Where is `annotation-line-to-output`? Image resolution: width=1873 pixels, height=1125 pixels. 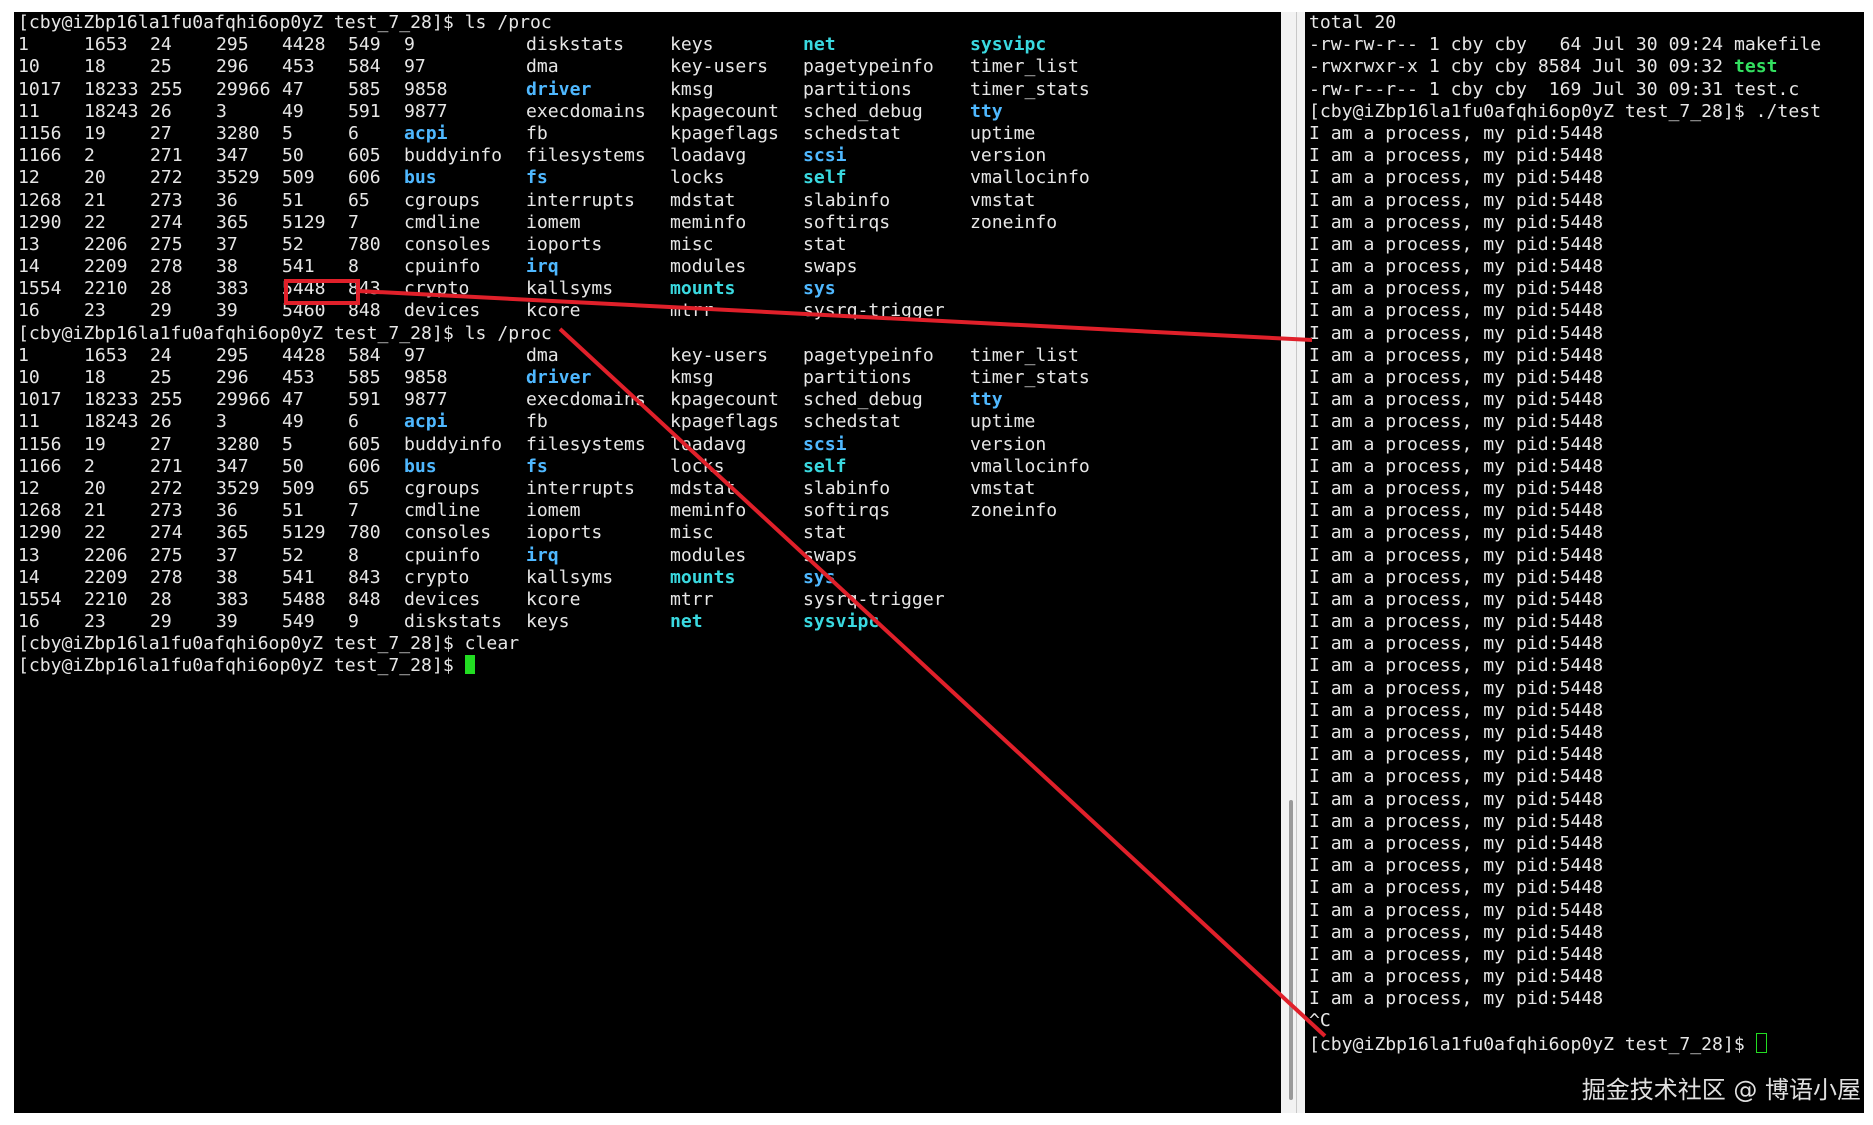
annotation-line-to-output is located at coordinates (835, 315).